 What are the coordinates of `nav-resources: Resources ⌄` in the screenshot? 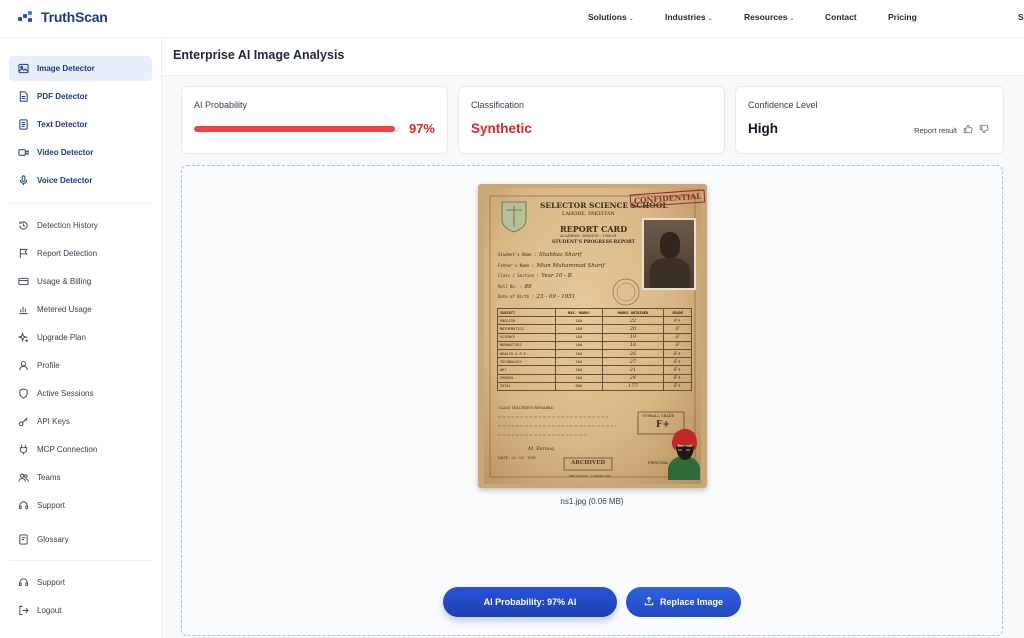 It's located at (769, 17).